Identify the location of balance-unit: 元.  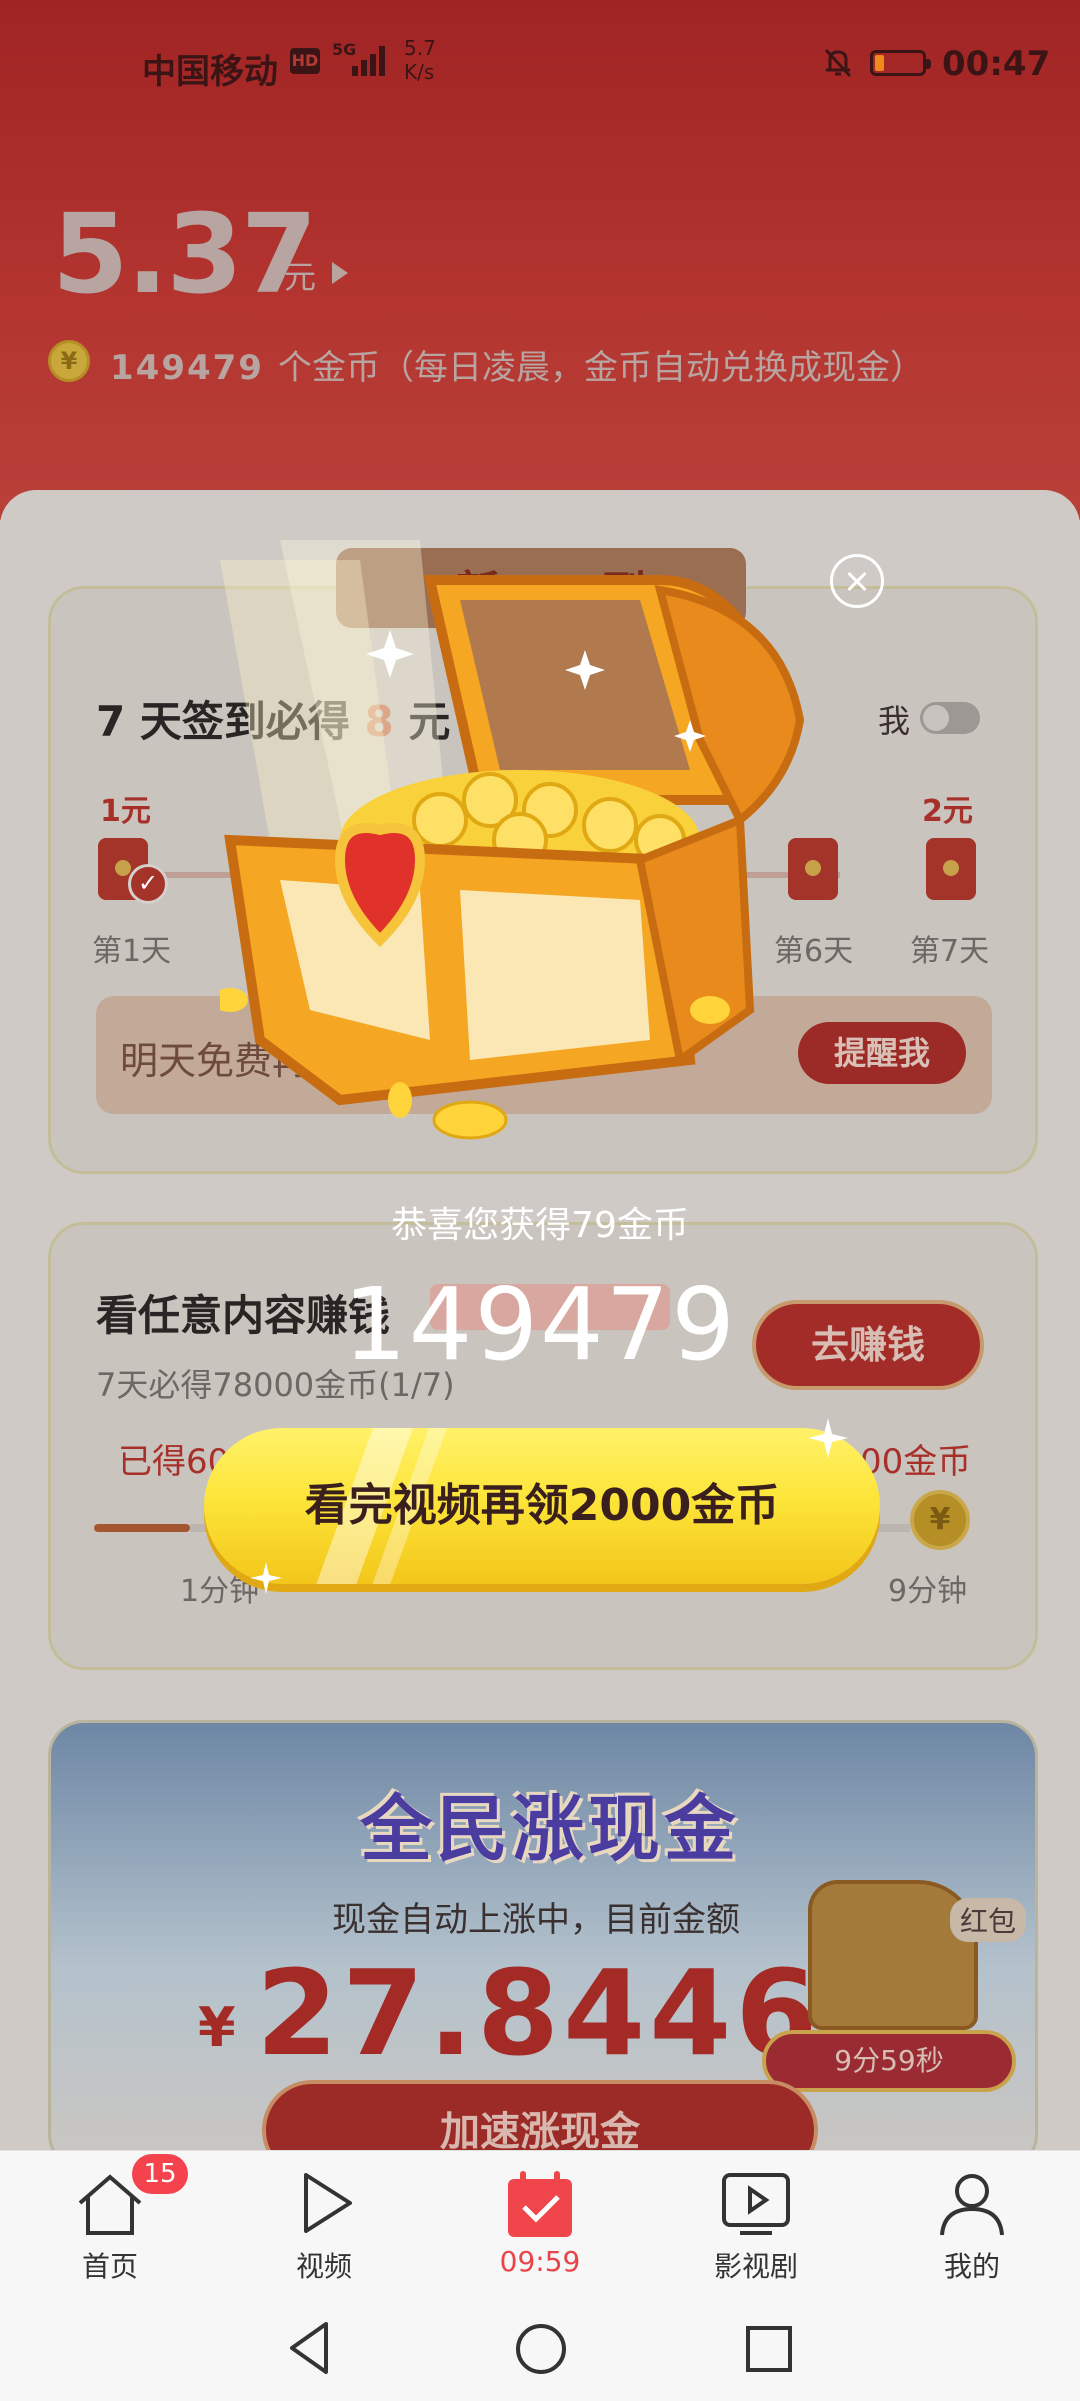
(300, 275).